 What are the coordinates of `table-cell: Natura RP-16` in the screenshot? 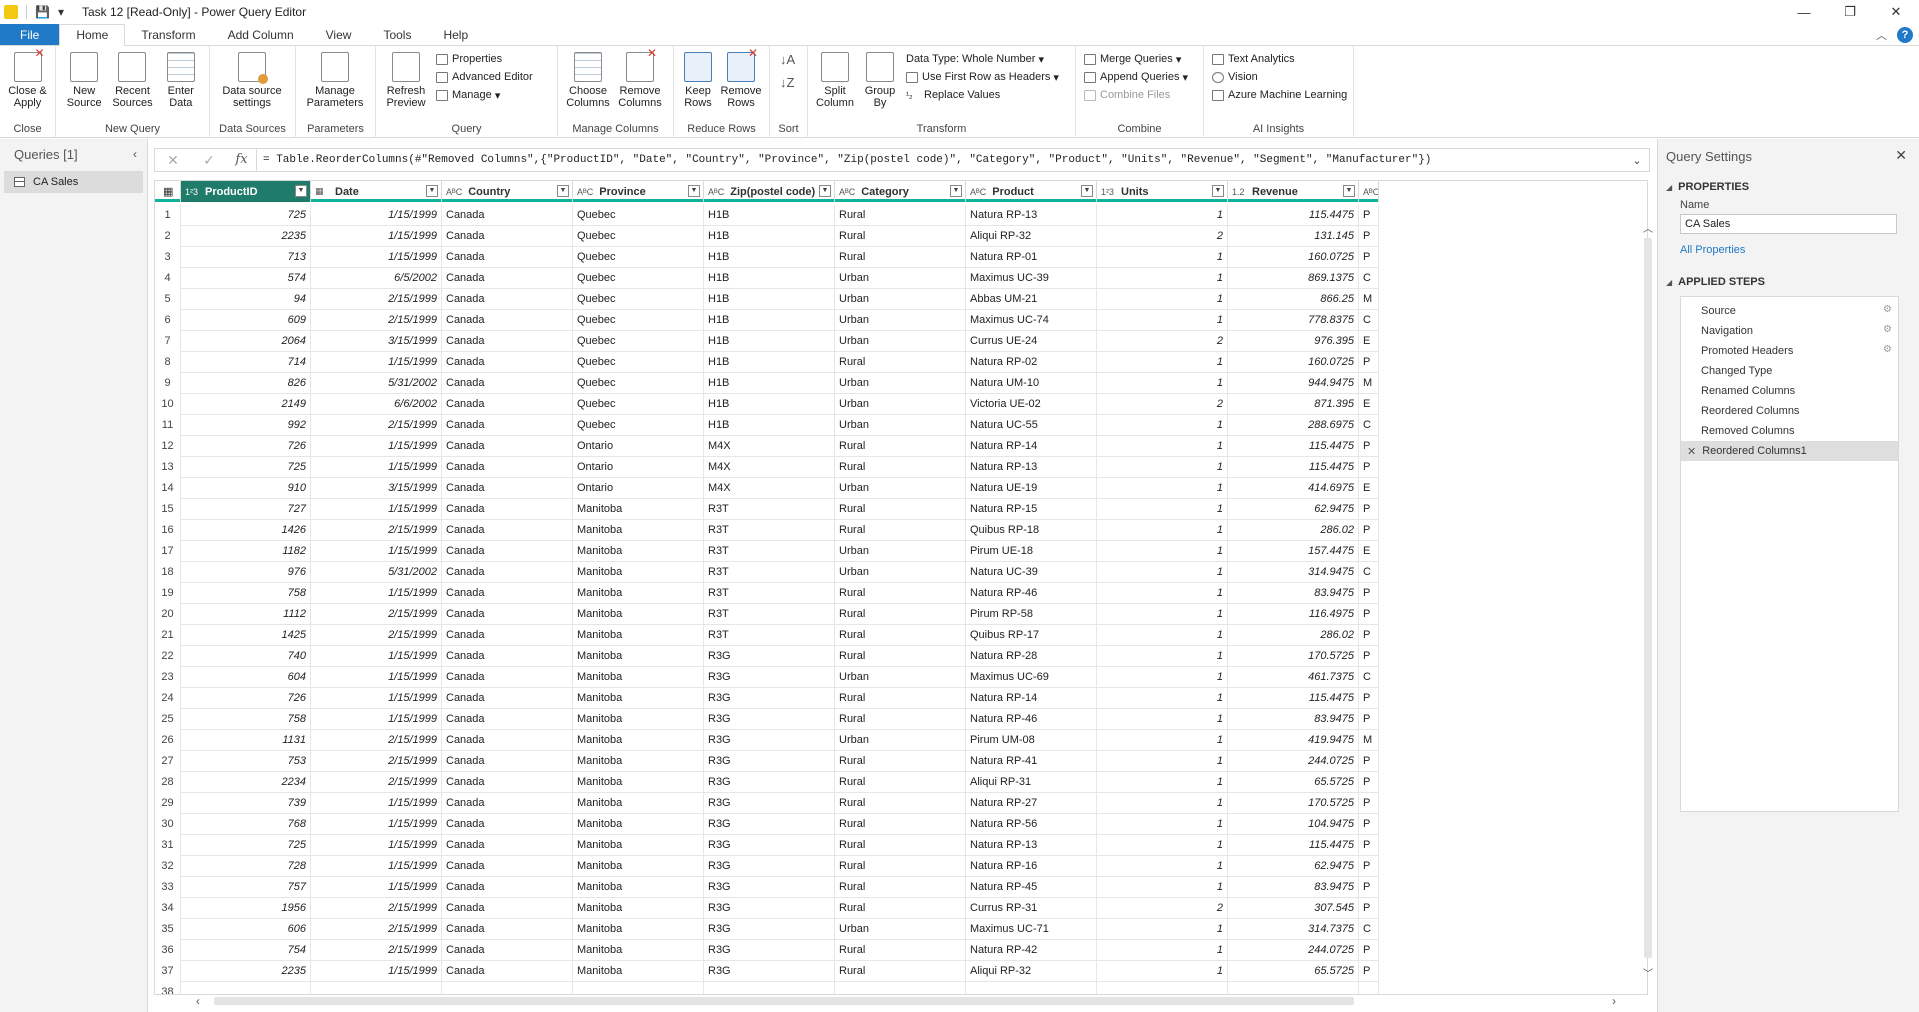 It's located at (1031, 866).